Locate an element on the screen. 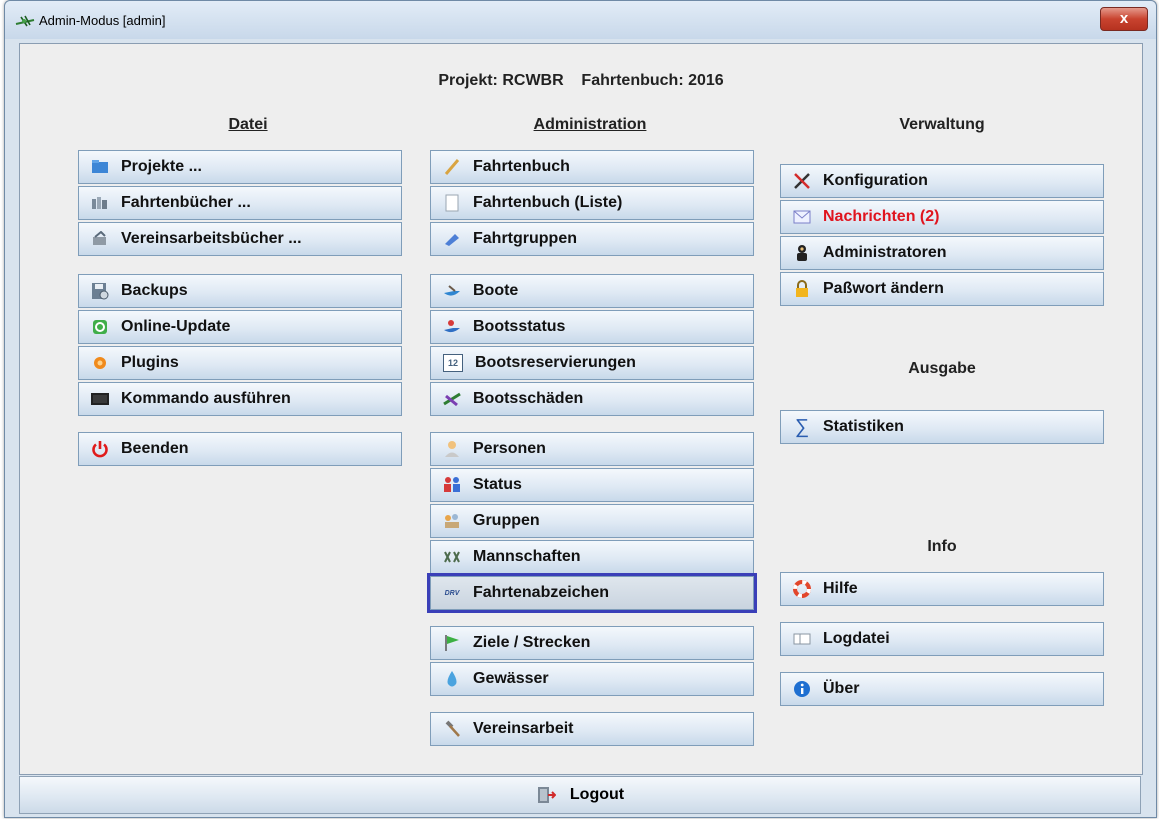  ziele-strecken-button: Ziele / Strecken is located at coordinates (592, 643).